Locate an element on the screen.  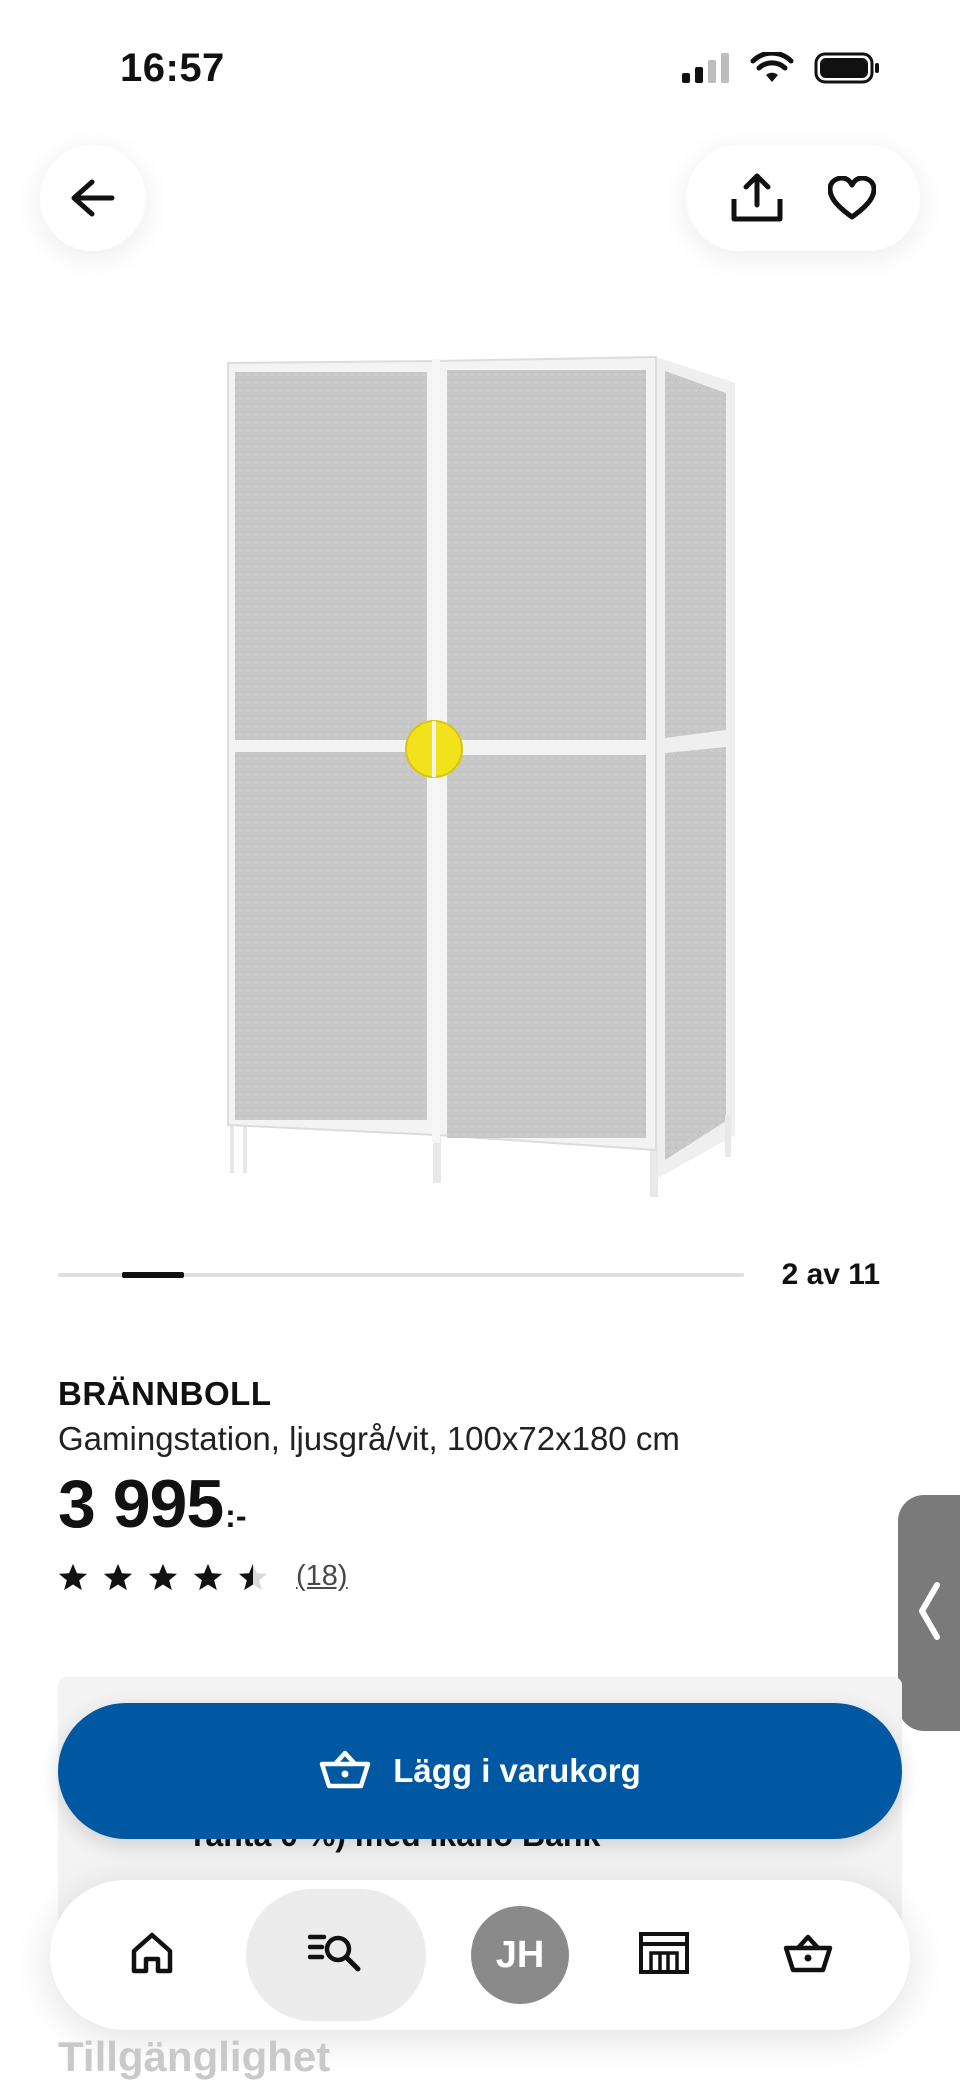
add-to-cart-label: Lägg i varukorg is located at coordinates (517, 1770).